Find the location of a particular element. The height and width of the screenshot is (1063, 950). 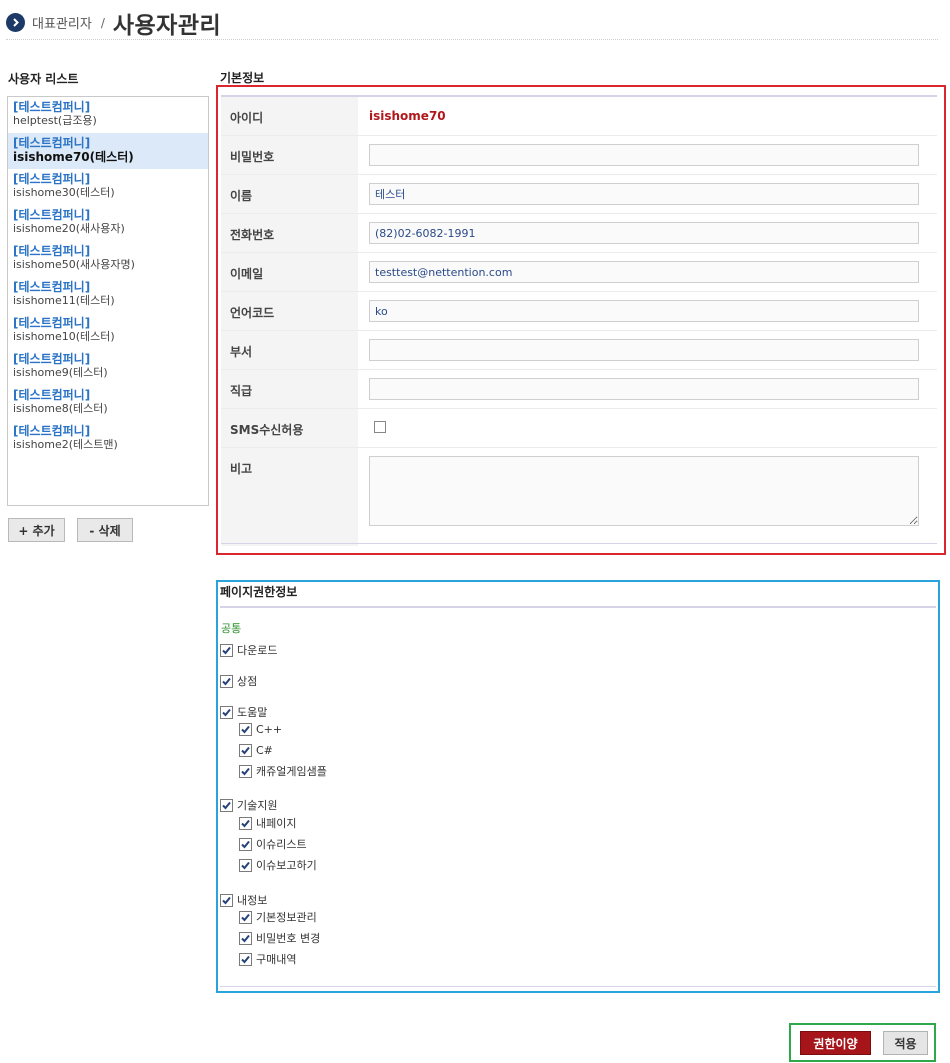

list-item: [테스트컴퍼니] isishome20(새사용자) is located at coordinates (108, 223).